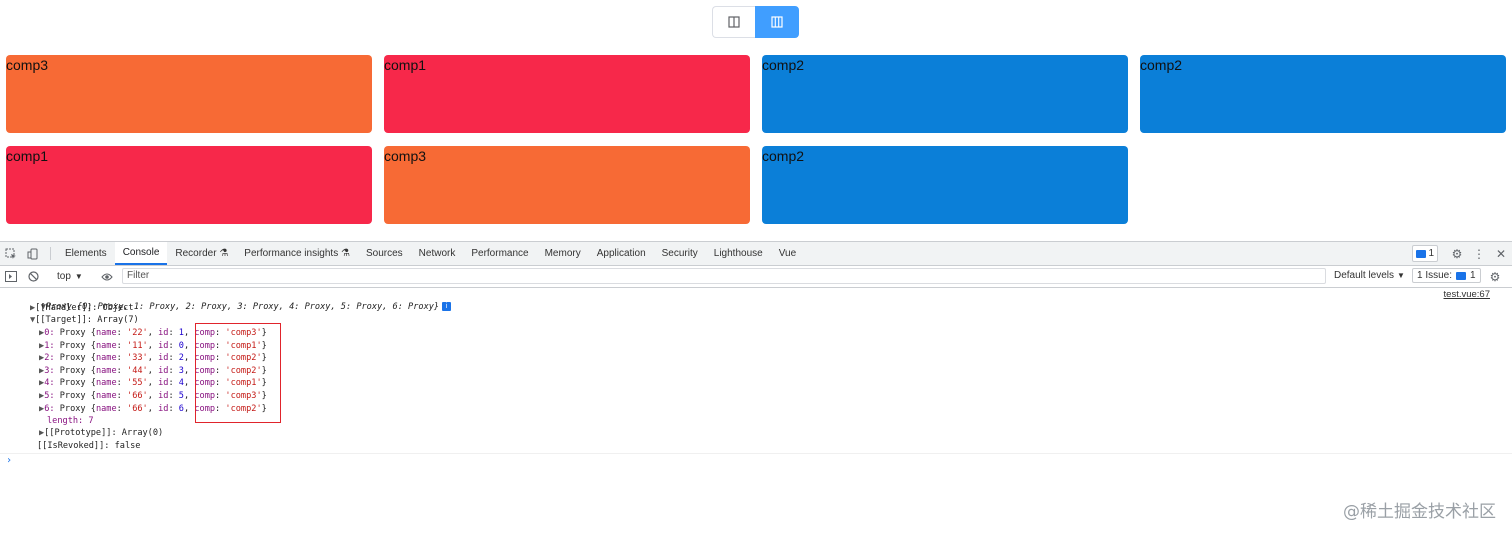  Describe the element at coordinates (777, 22) in the screenshot. I see `multi-column-button` at that location.